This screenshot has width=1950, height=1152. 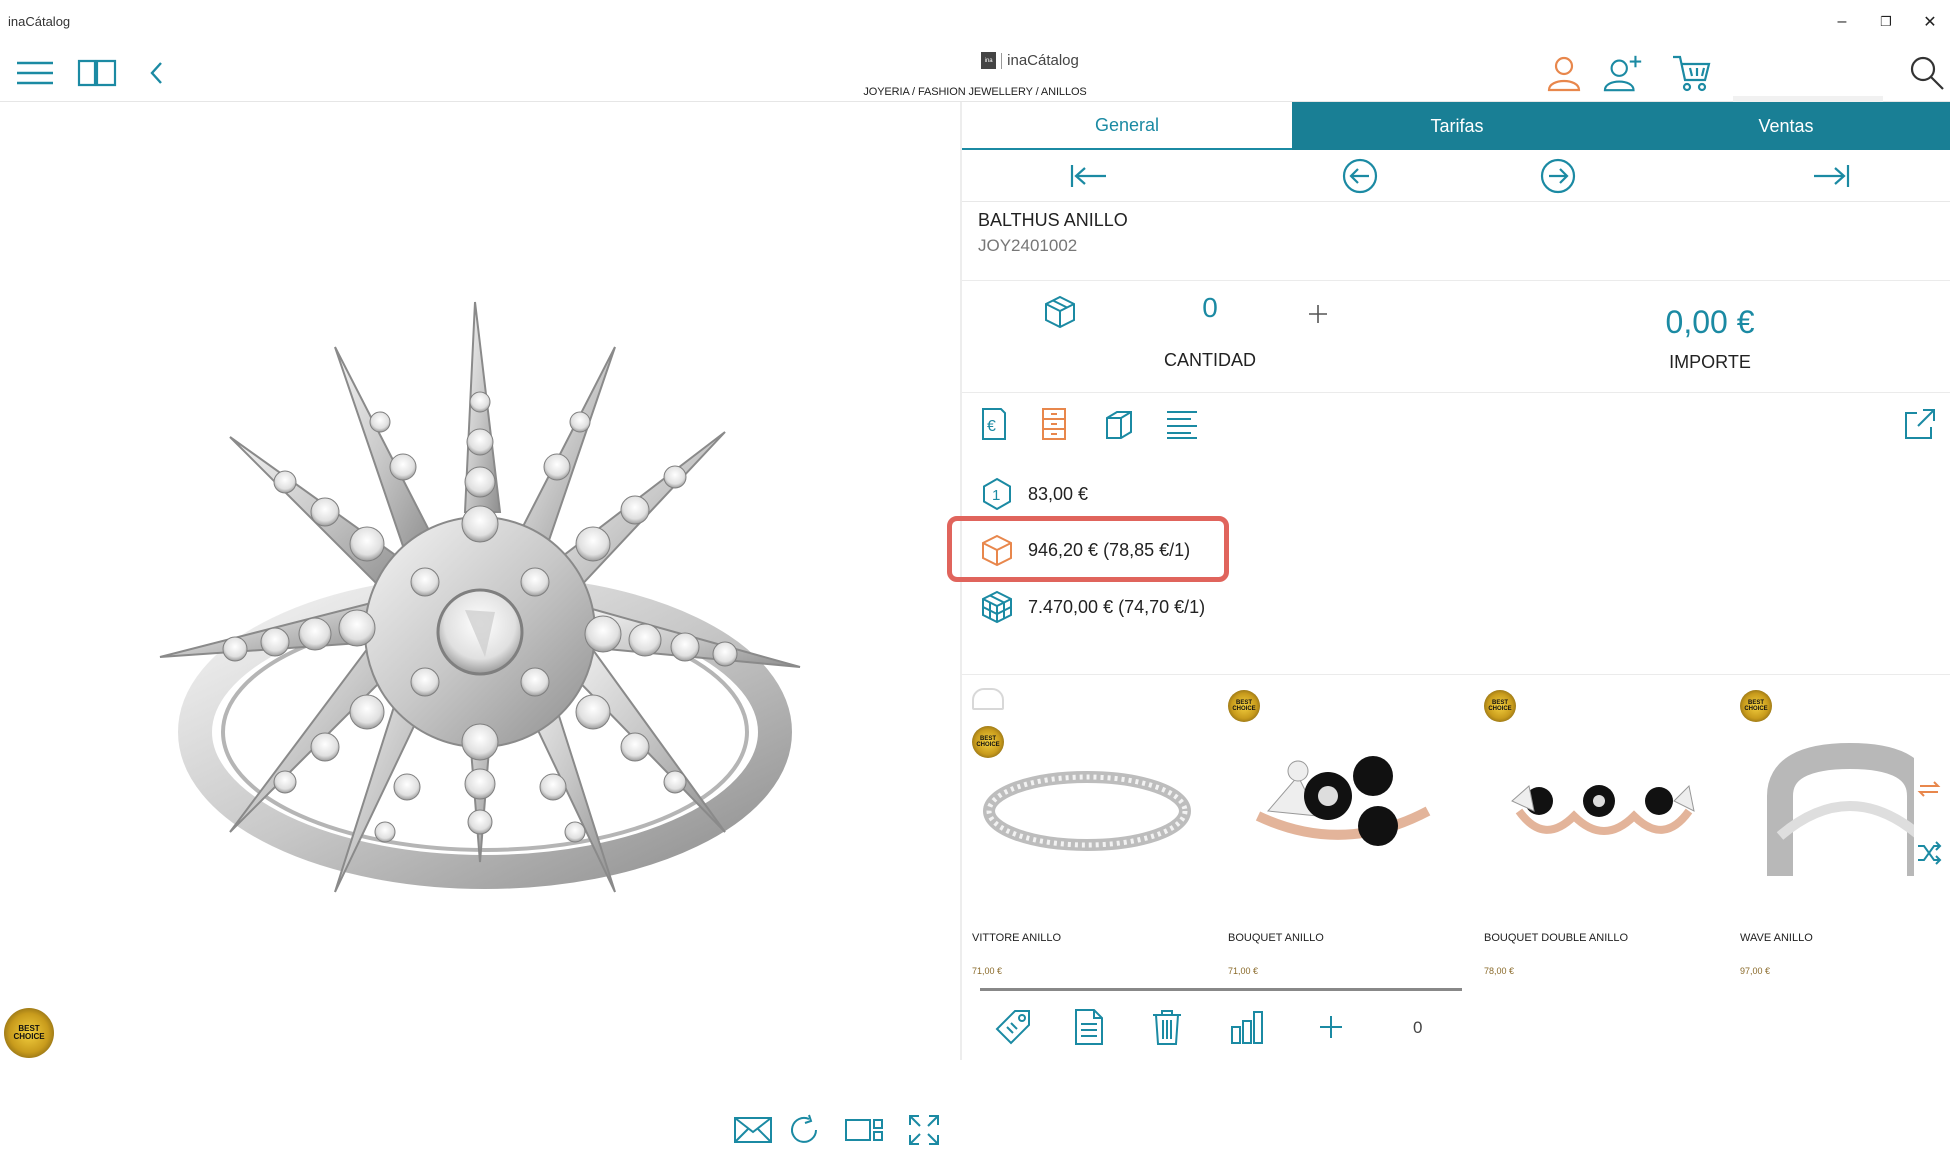 What do you see at coordinates (1167, 1027) in the screenshot?
I see `trash-icon` at bounding box center [1167, 1027].